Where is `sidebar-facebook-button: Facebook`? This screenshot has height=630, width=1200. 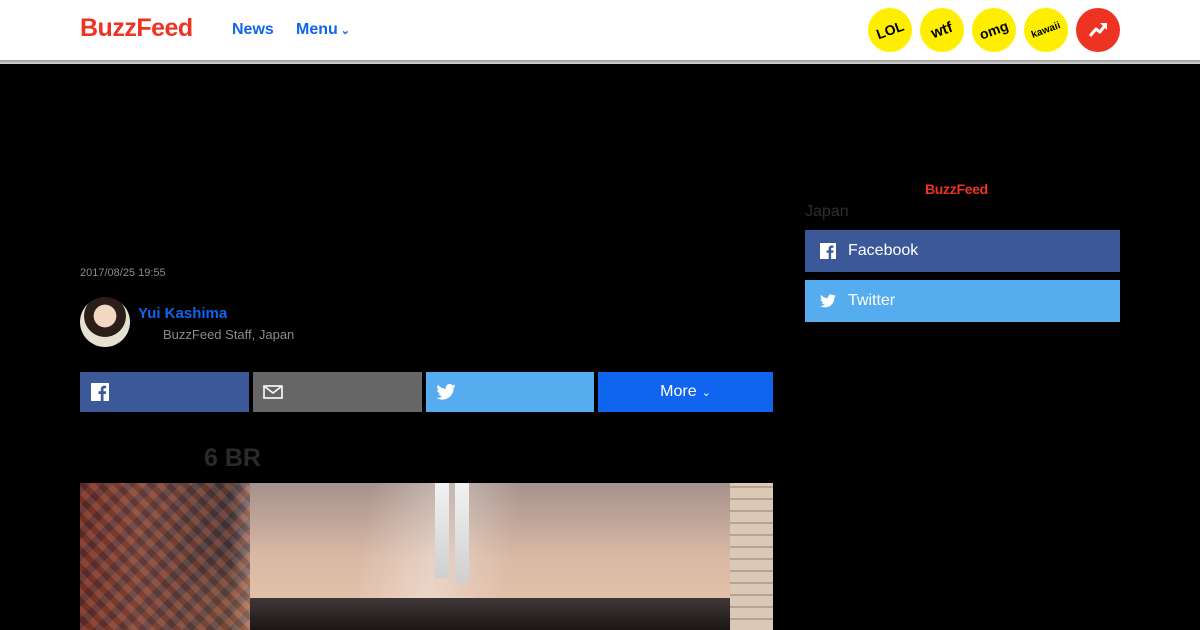
sidebar-facebook-button: Facebook is located at coordinates (962, 251).